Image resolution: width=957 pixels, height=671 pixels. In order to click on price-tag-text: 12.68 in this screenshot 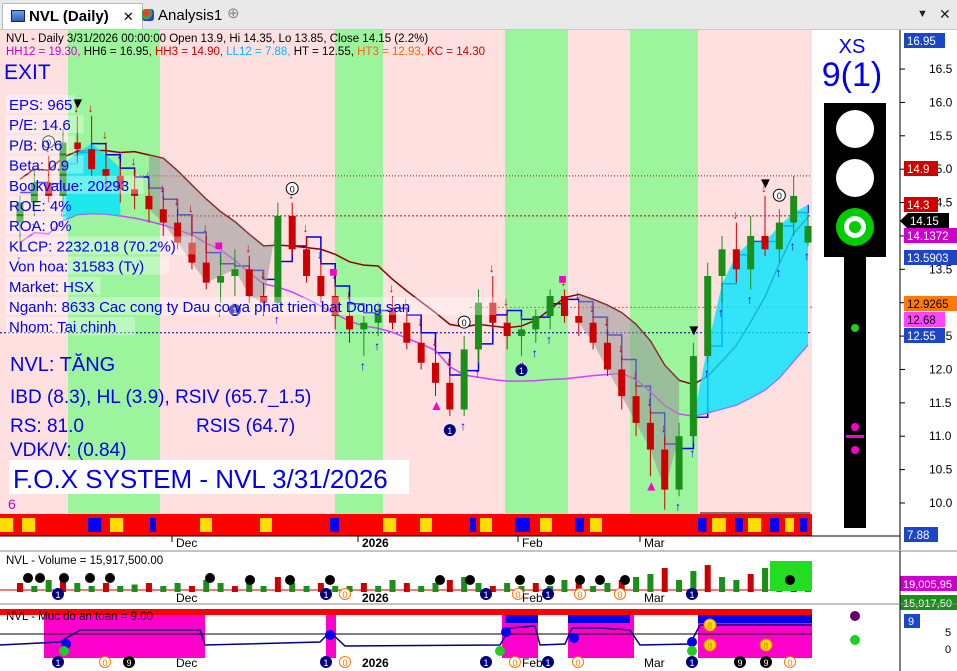, I will do `click(921, 321)`.